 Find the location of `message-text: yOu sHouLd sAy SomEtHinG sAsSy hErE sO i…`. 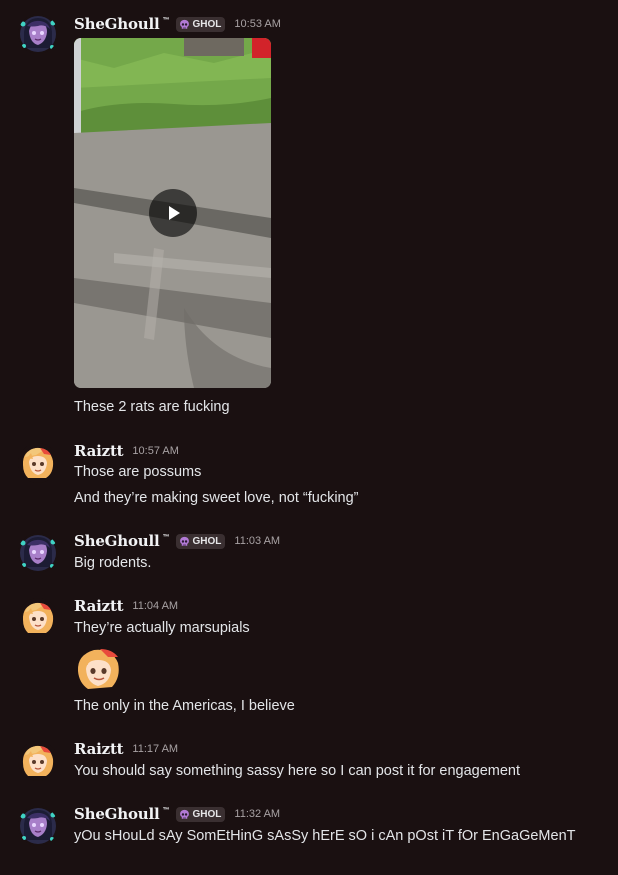

message-text: yOu sHouLd sAy SomEtHinG sAsSy hErE sO i… is located at coordinates (325, 836).